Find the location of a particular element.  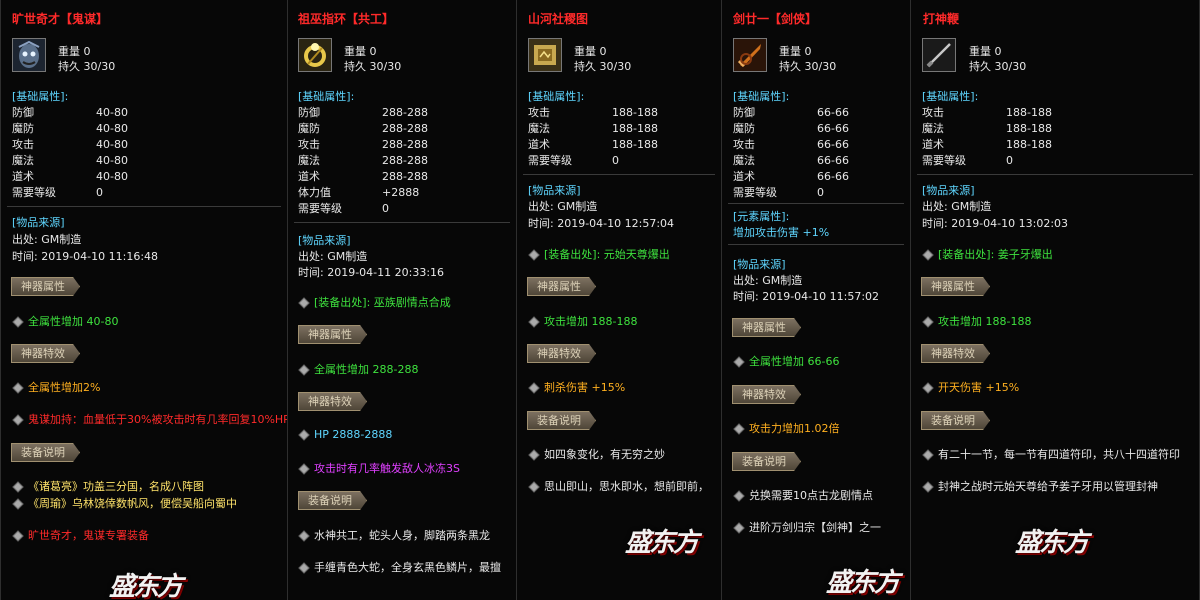

time-text: 时间: 2019-04-10 12:57:04 is located at coordinates (601, 223).